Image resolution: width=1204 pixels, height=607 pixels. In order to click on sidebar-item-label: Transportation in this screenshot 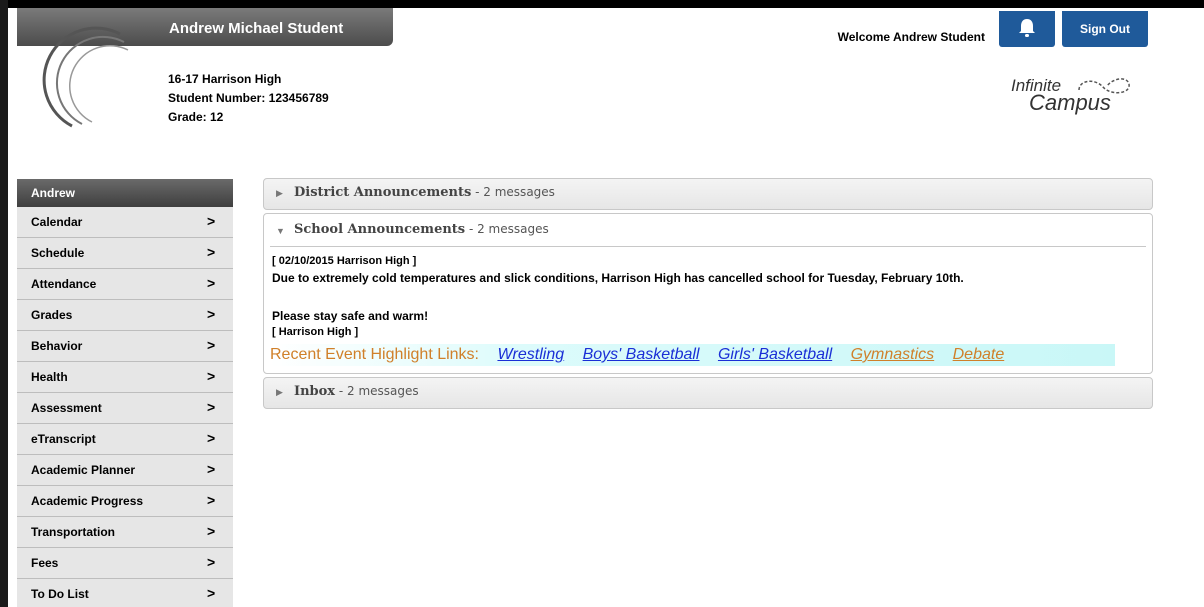, I will do `click(73, 532)`.